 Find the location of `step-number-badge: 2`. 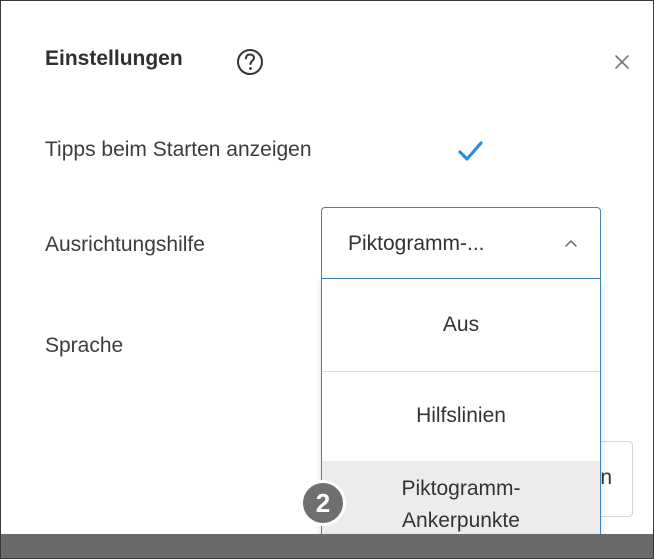

step-number-badge: 2 is located at coordinates (323, 503).